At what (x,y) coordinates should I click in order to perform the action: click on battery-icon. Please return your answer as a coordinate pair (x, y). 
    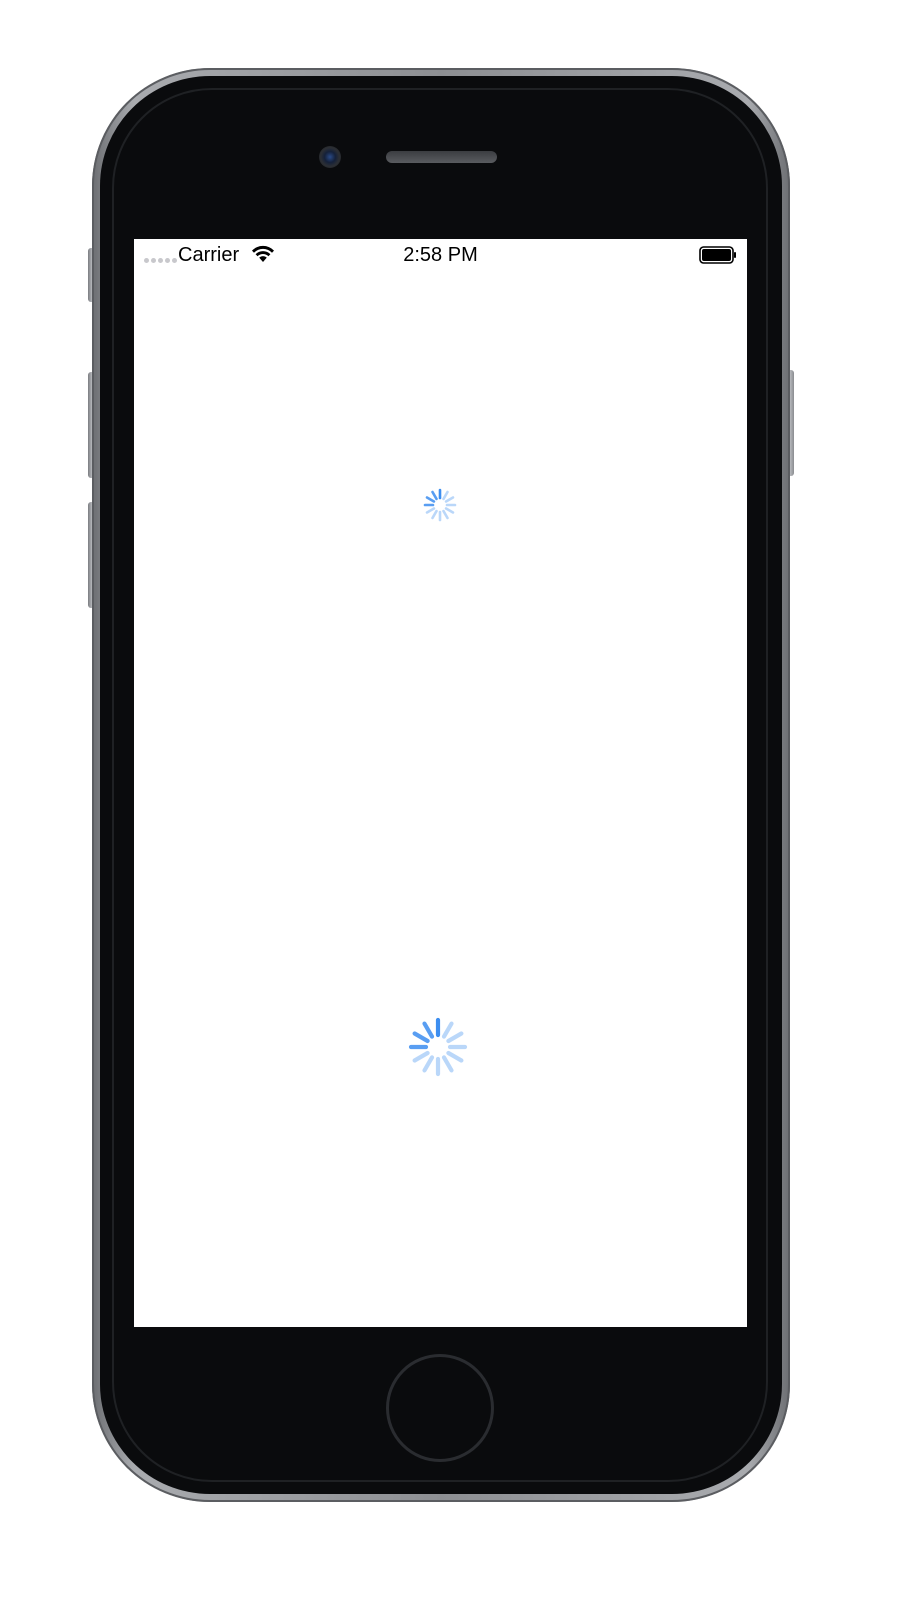
    Looking at the image, I should click on (717, 255).